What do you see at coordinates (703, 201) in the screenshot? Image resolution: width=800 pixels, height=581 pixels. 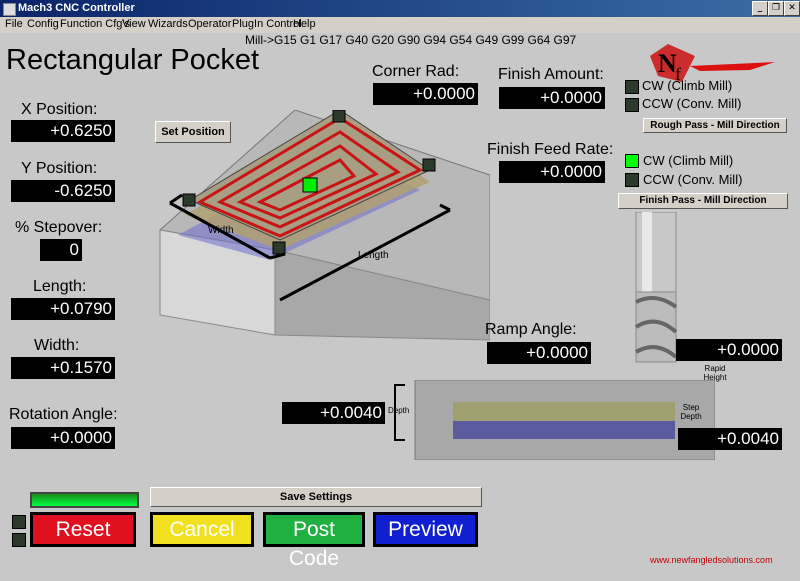 I see `finish-pass-direction-button: Finish Pass - Mill Direction` at bounding box center [703, 201].